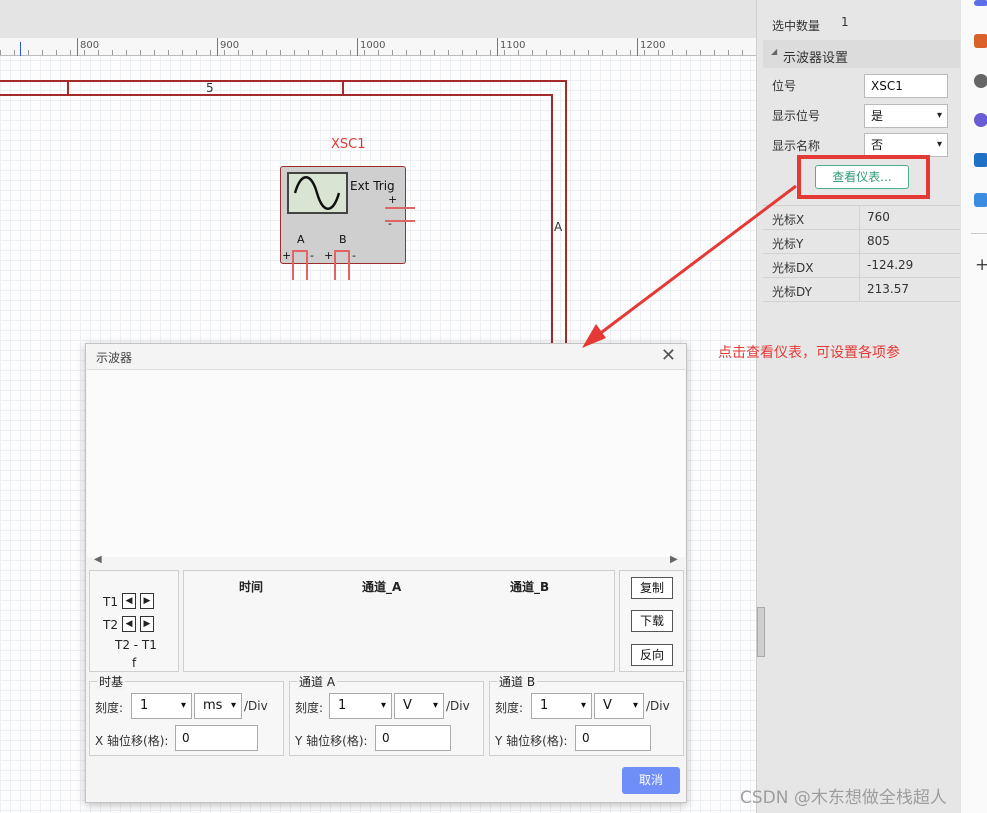  Describe the element at coordinates (784, 86) in the screenshot. I see `designator-label: 位号` at that location.